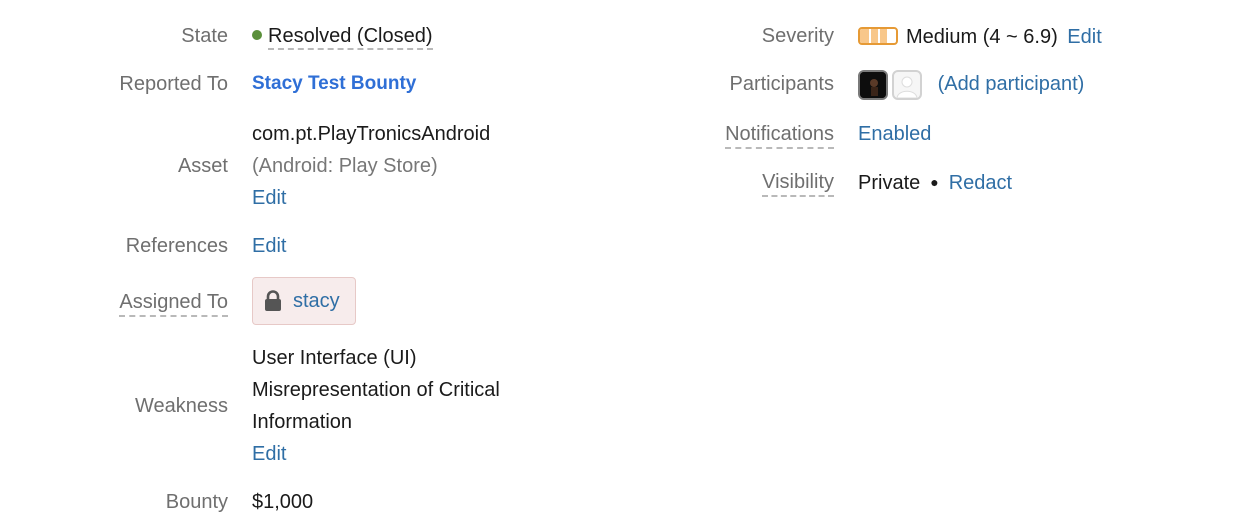 The width and height of the screenshot is (1246, 519). I want to click on assignee-chip: stacy, so click(304, 301).